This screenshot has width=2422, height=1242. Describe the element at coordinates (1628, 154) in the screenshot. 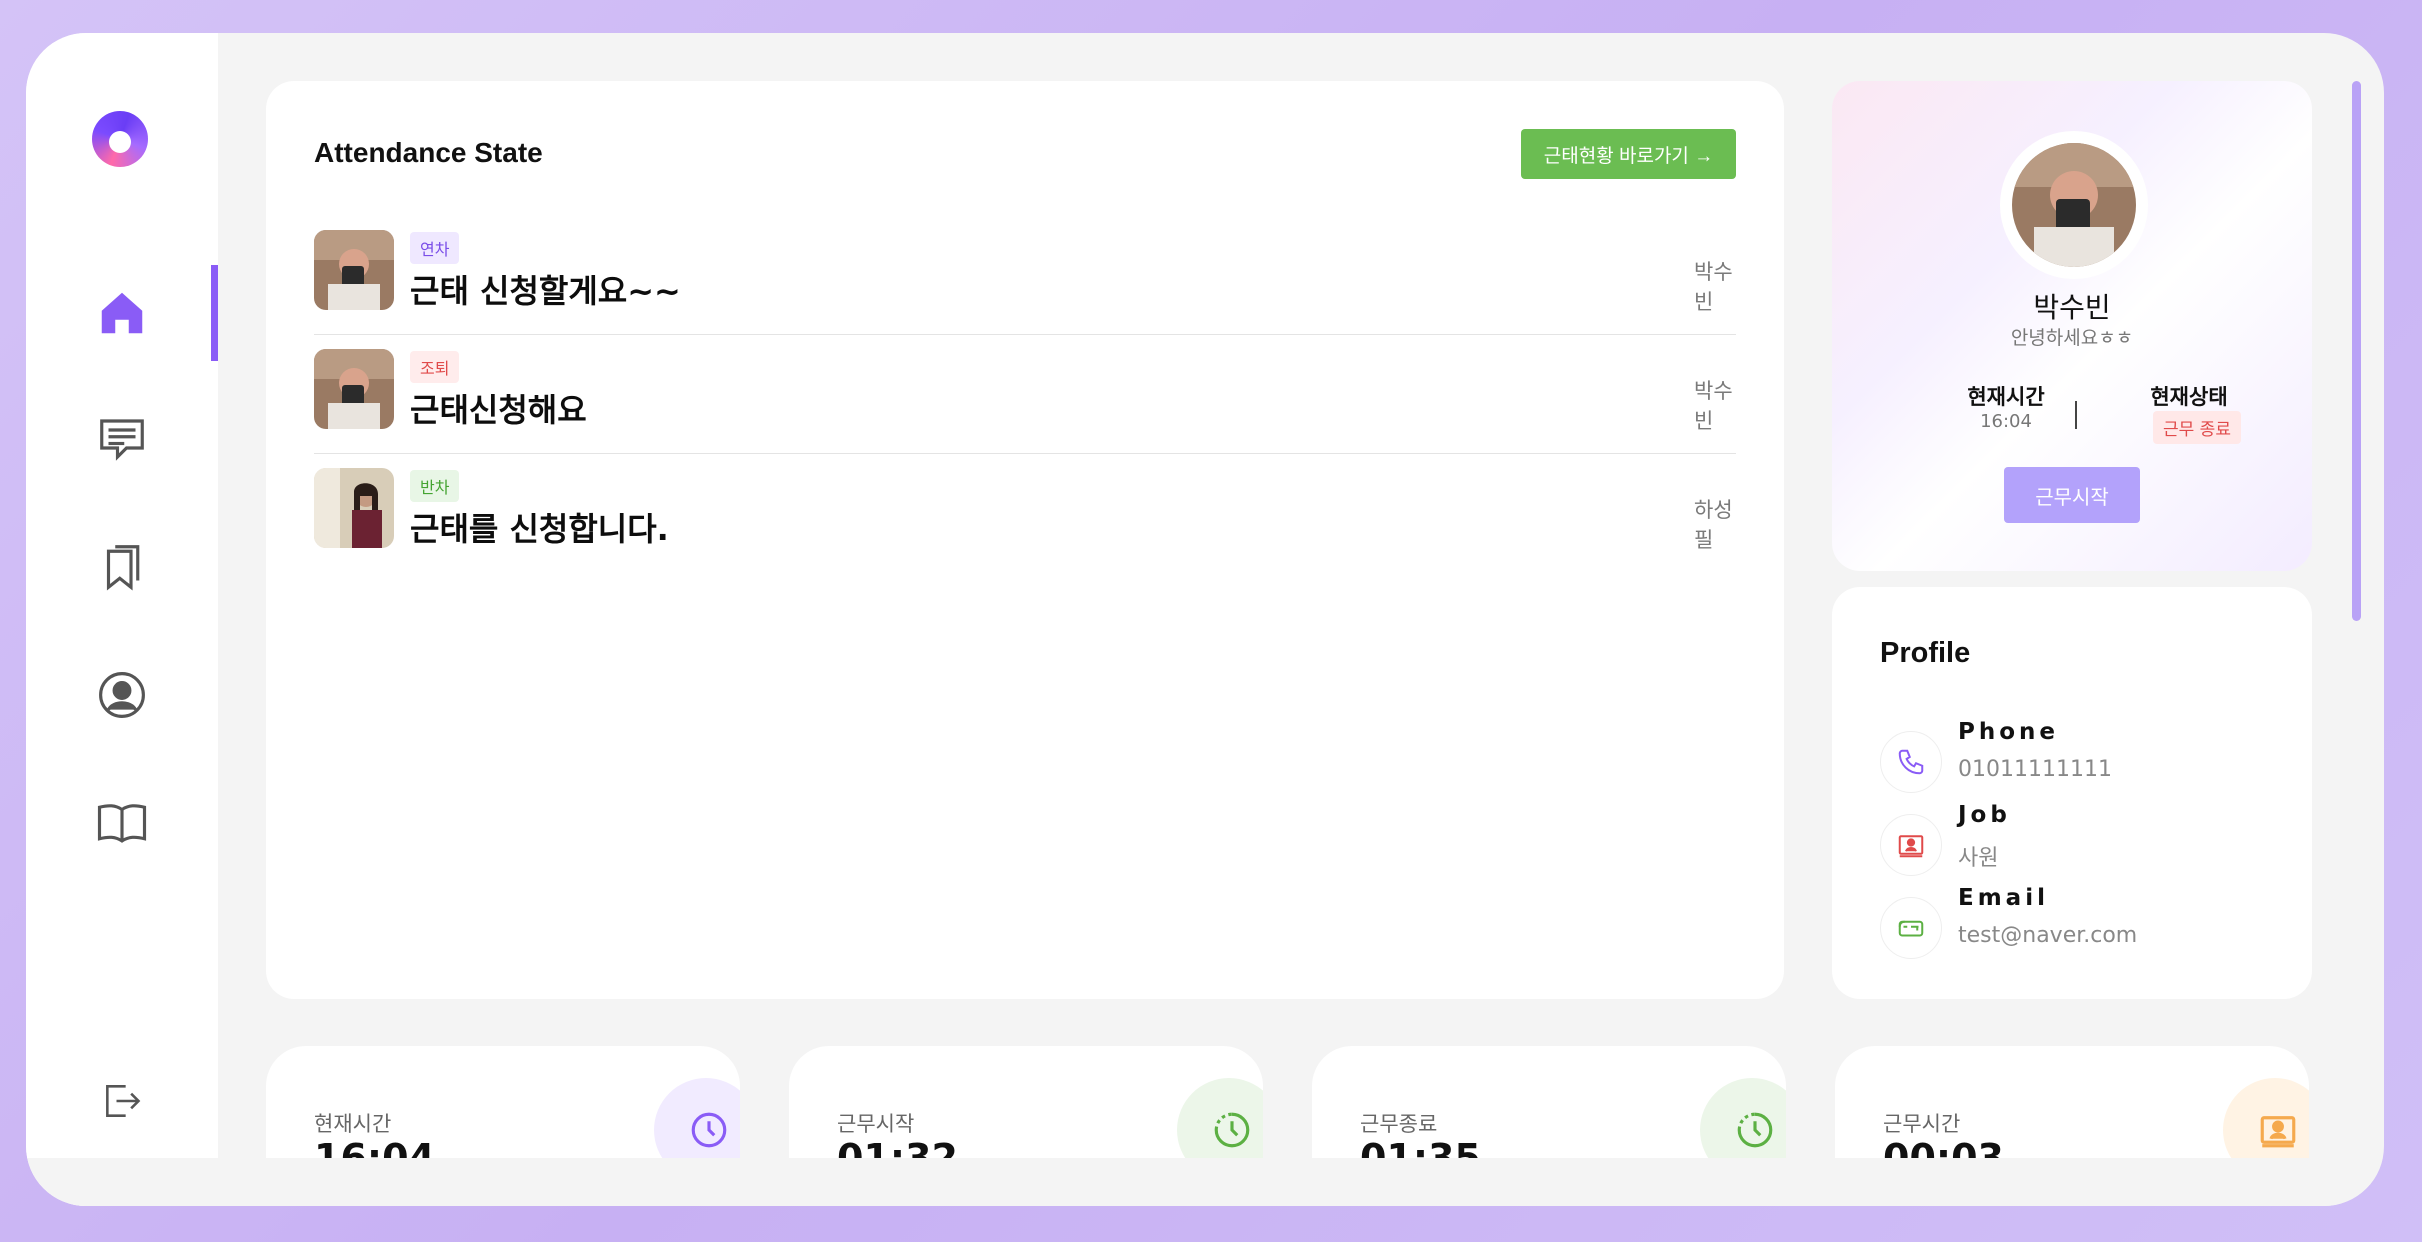

I see `attendance-status-link-button: 근태현황 바로가기 →` at that location.